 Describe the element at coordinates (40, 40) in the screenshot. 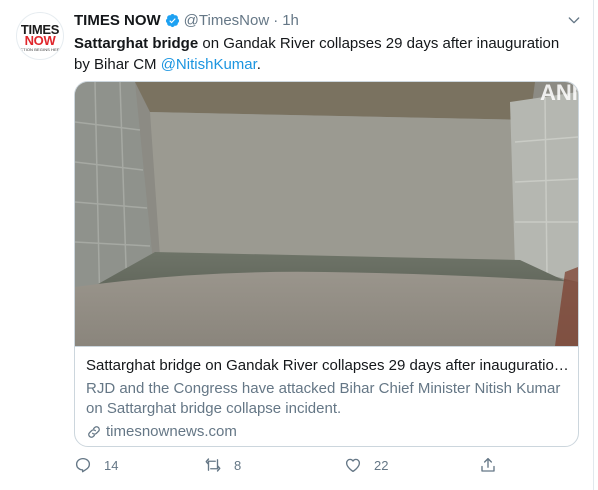

I see `avatar-logo-line2: NOW` at that location.